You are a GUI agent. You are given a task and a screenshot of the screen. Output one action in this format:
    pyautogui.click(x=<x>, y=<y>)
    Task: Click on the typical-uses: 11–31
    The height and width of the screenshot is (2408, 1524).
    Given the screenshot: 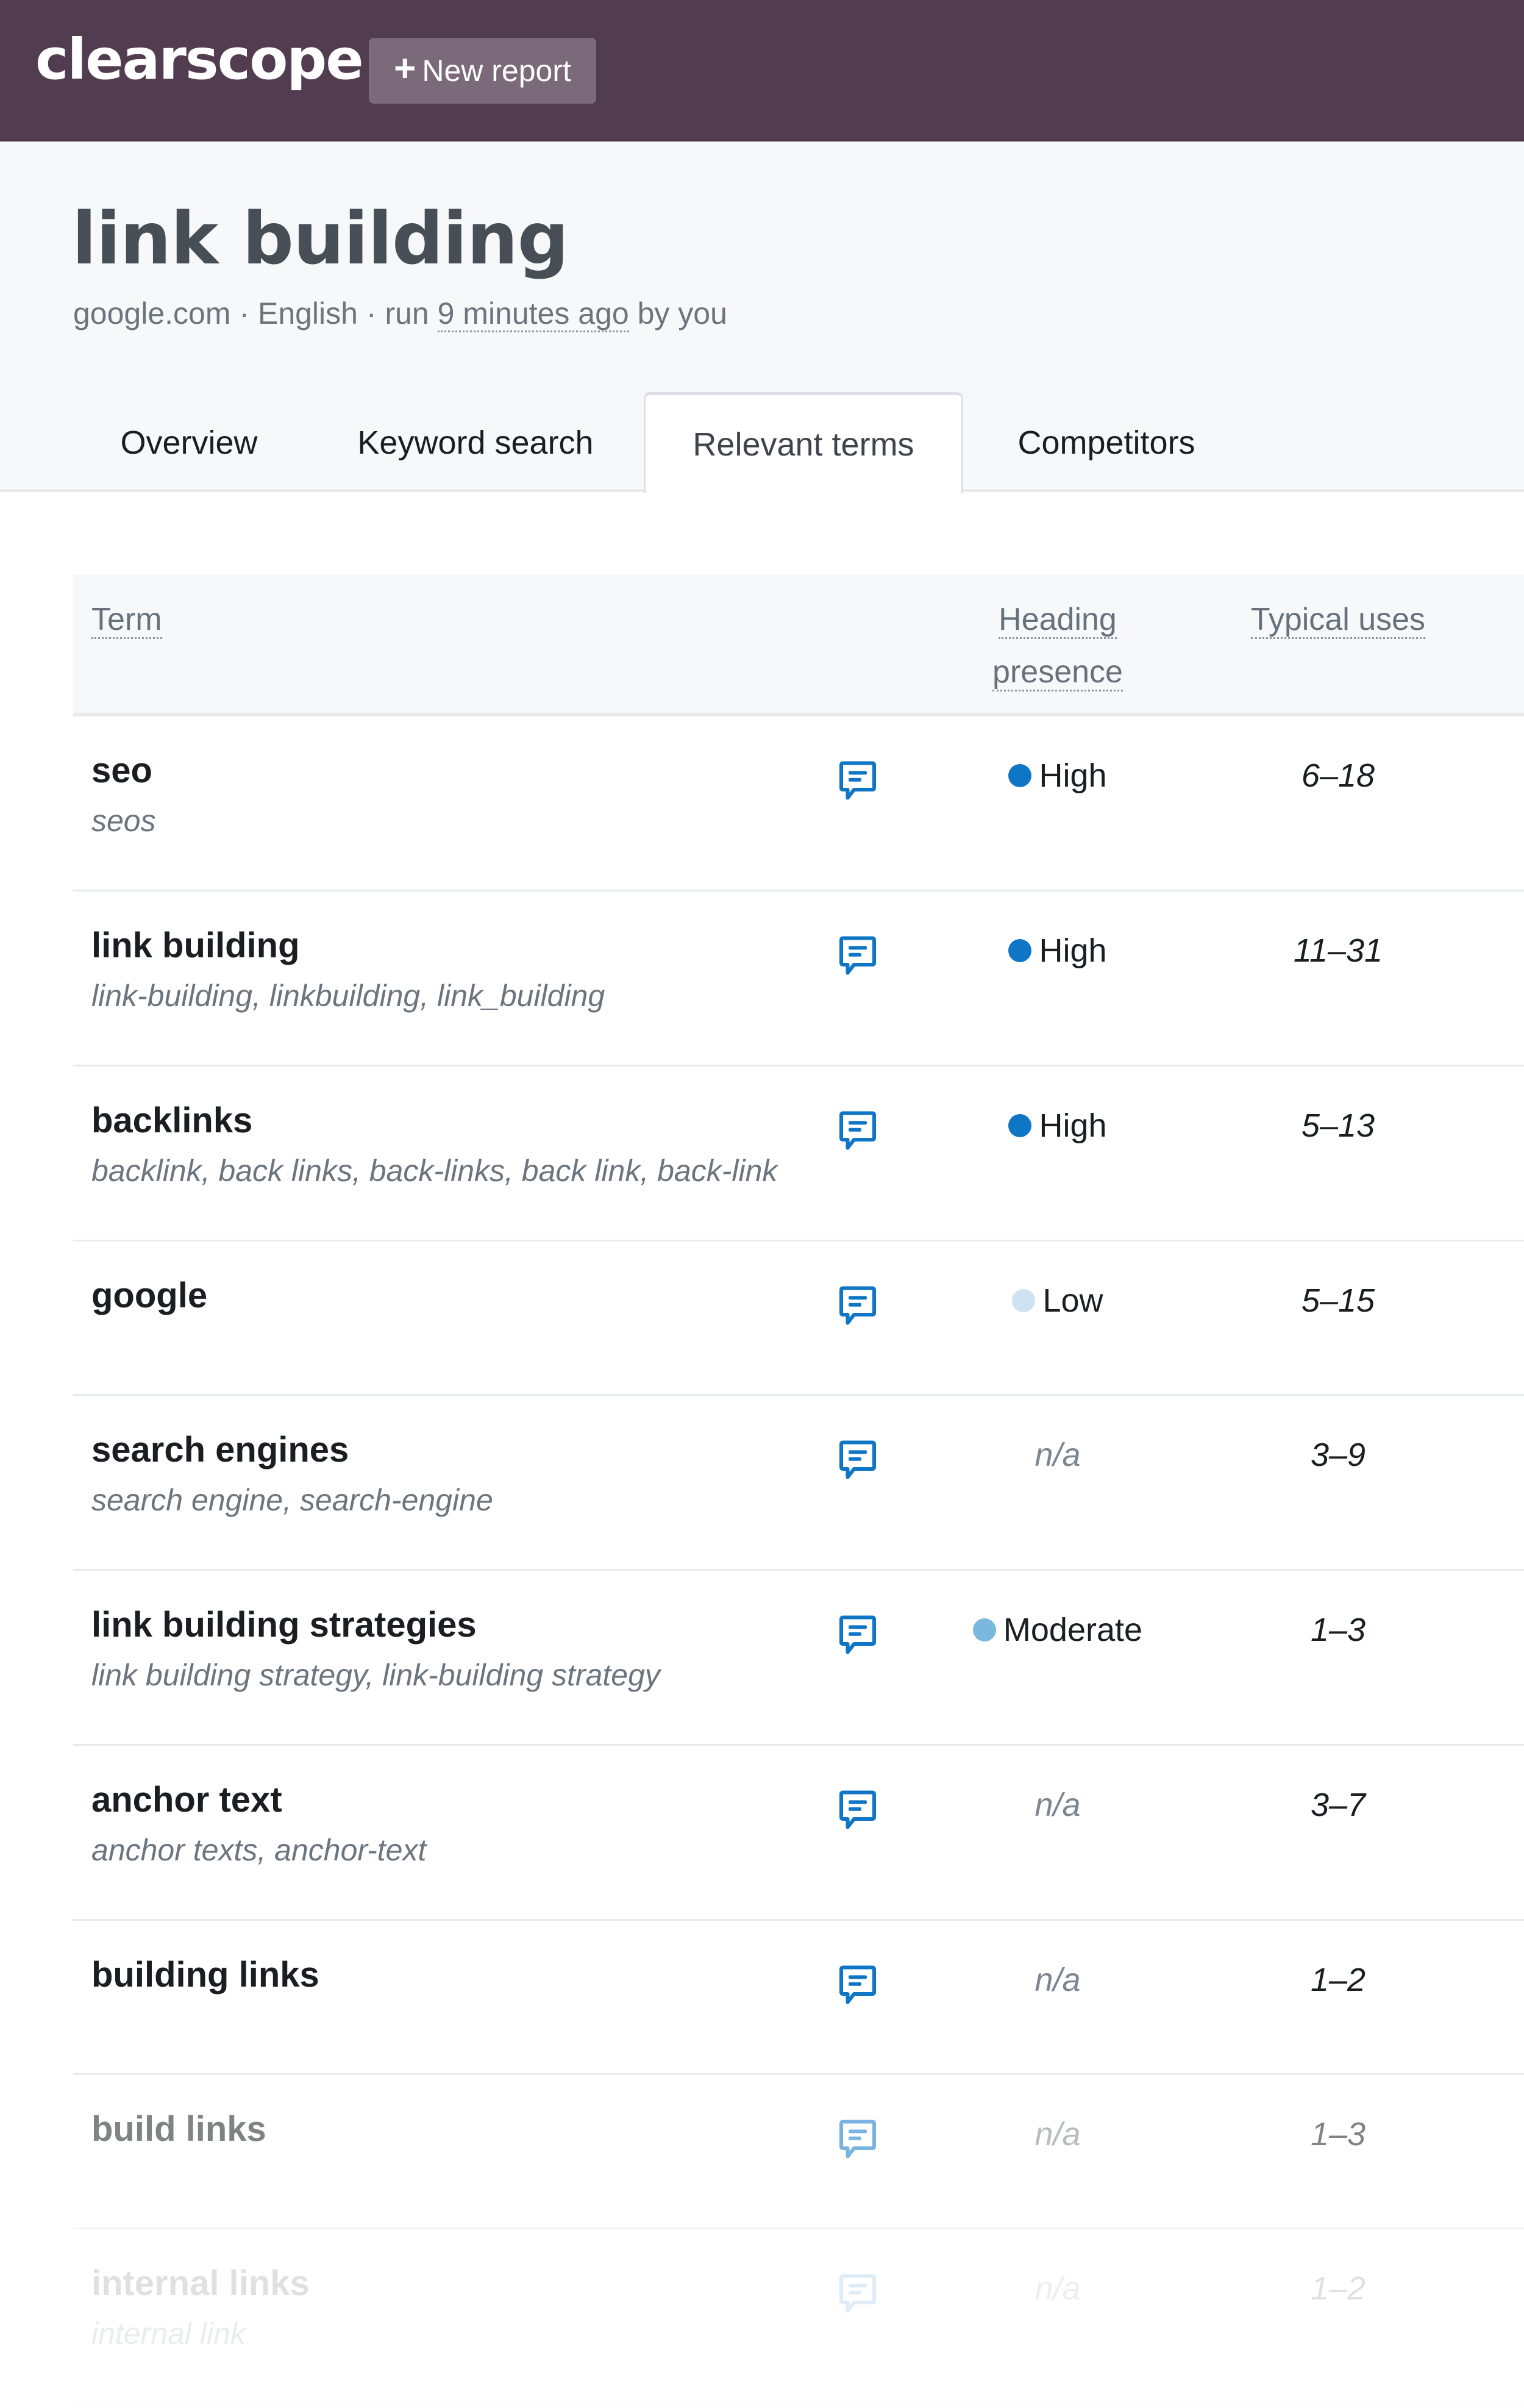 What is the action you would take?
    pyautogui.click(x=1338, y=950)
    